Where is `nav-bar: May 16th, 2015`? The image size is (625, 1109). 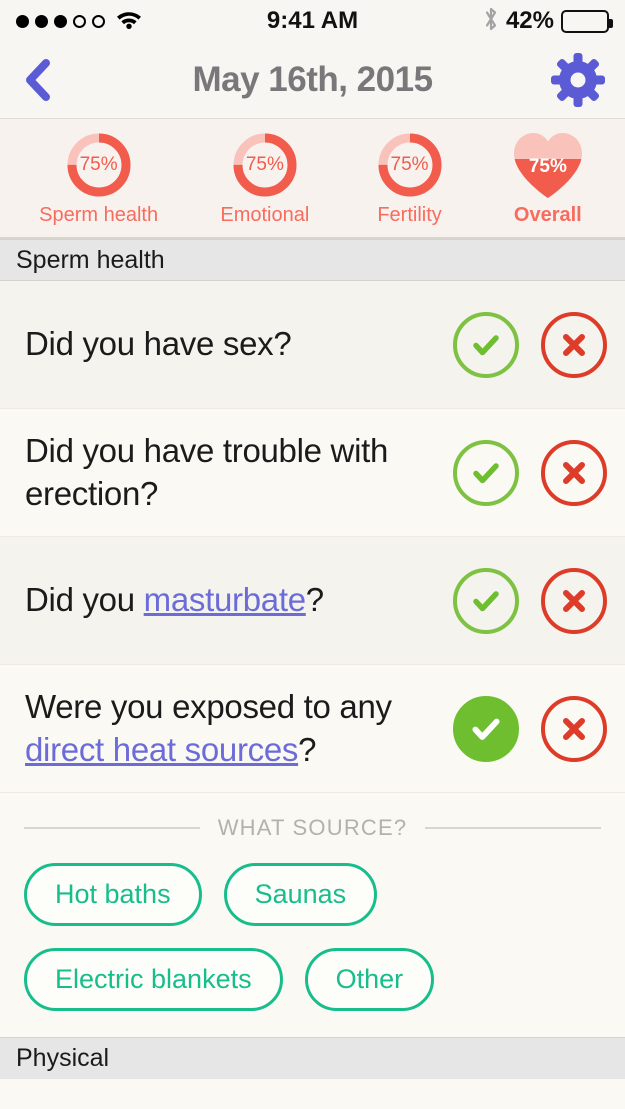 nav-bar: May 16th, 2015 is located at coordinates (312, 80).